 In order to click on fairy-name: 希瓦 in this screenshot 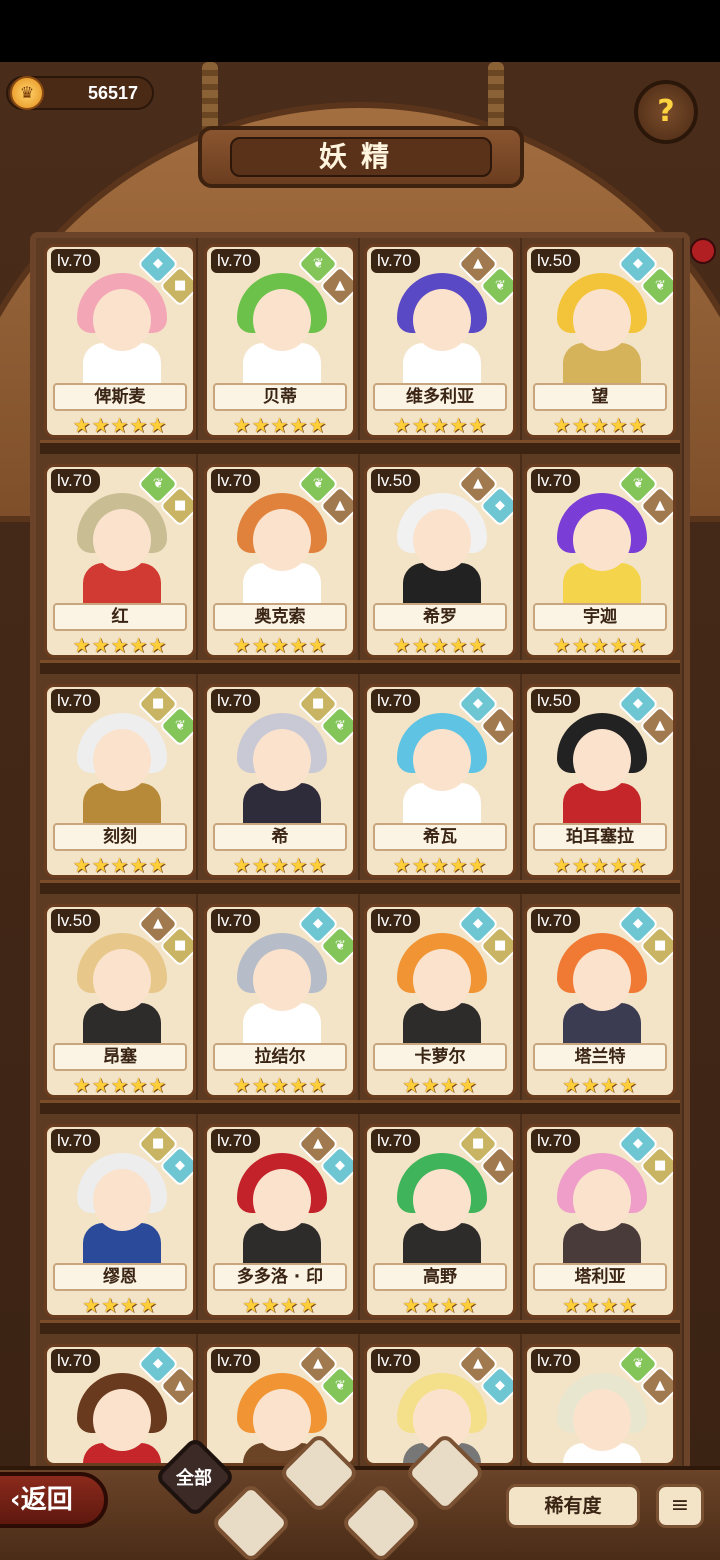, I will do `click(440, 837)`.